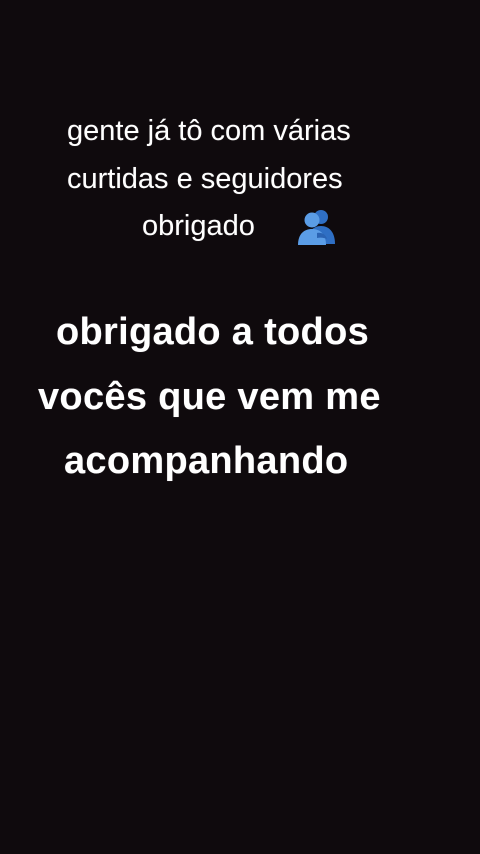 This screenshot has height=854, width=480. Describe the element at coordinates (206, 461) in the screenshot. I see `caption-big-line-3: acompanhando` at that location.